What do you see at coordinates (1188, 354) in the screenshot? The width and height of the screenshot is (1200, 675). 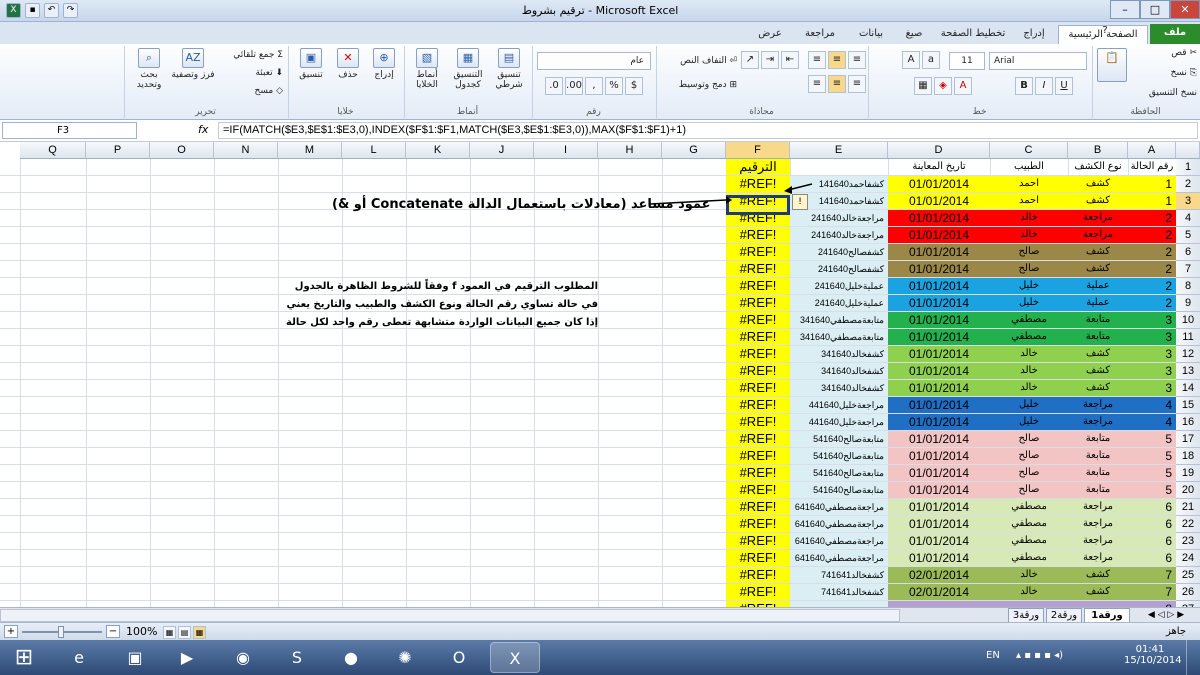 I see `row-header-12: 12` at bounding box center [1188, 354].